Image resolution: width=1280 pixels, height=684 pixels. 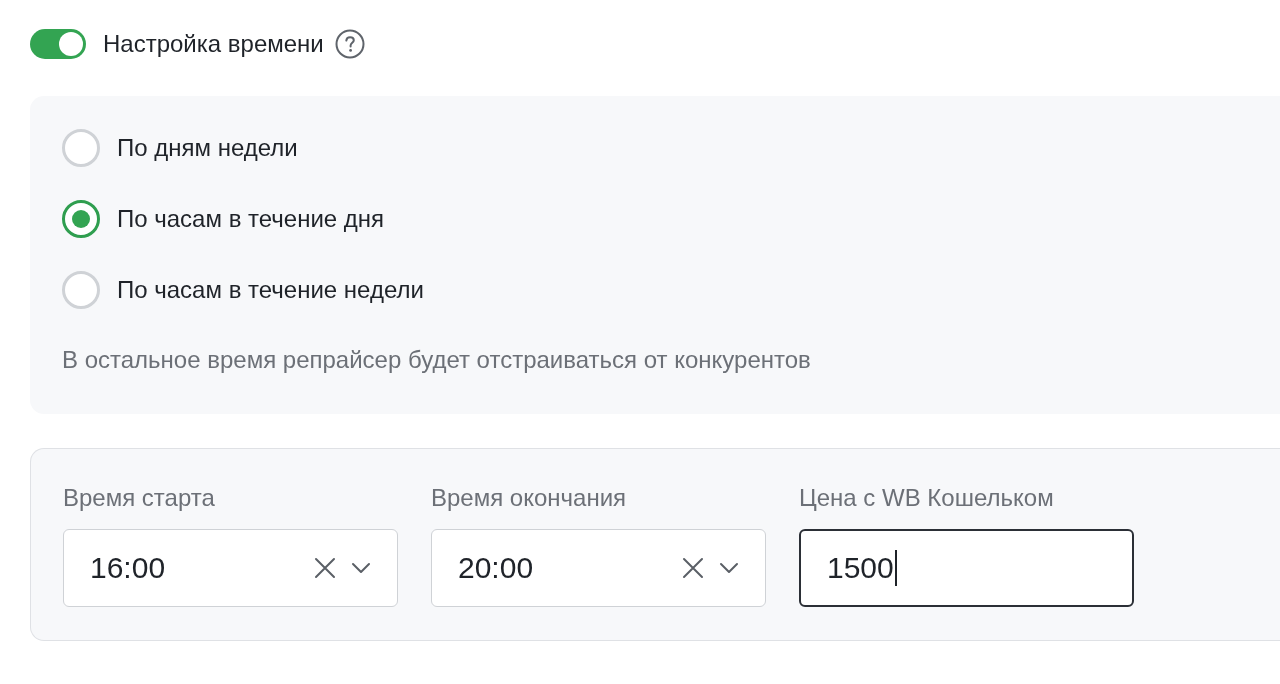 What do you see at coordinates (598, 568) in the screenshot?
I see `time-select: 20:00` at bounding box center [598, 568].